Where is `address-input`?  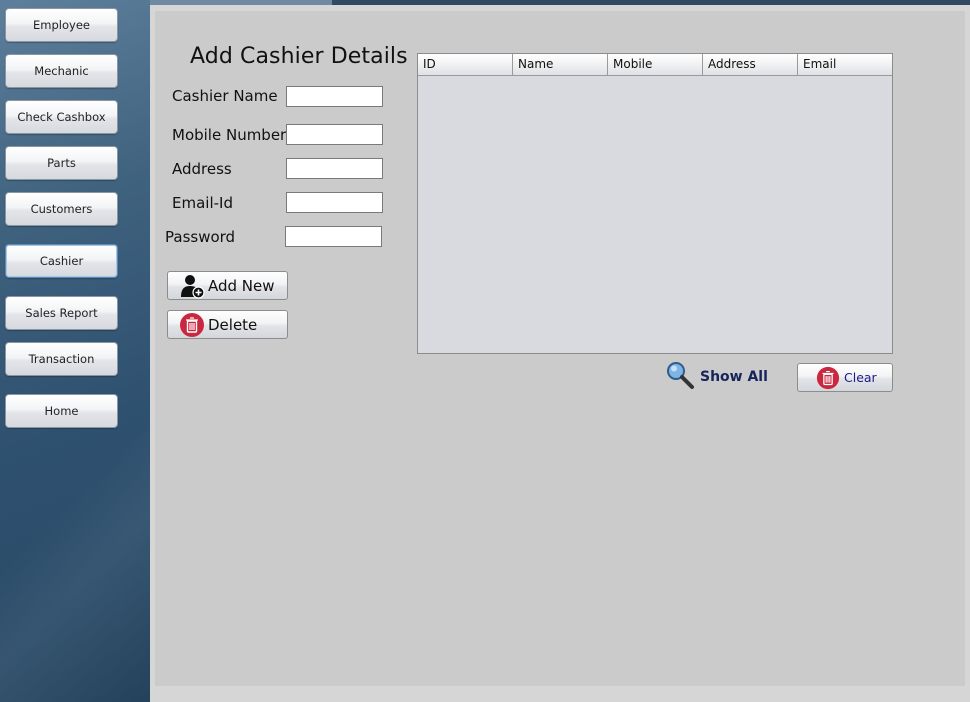 address-input is located at coordinates (334, 168).